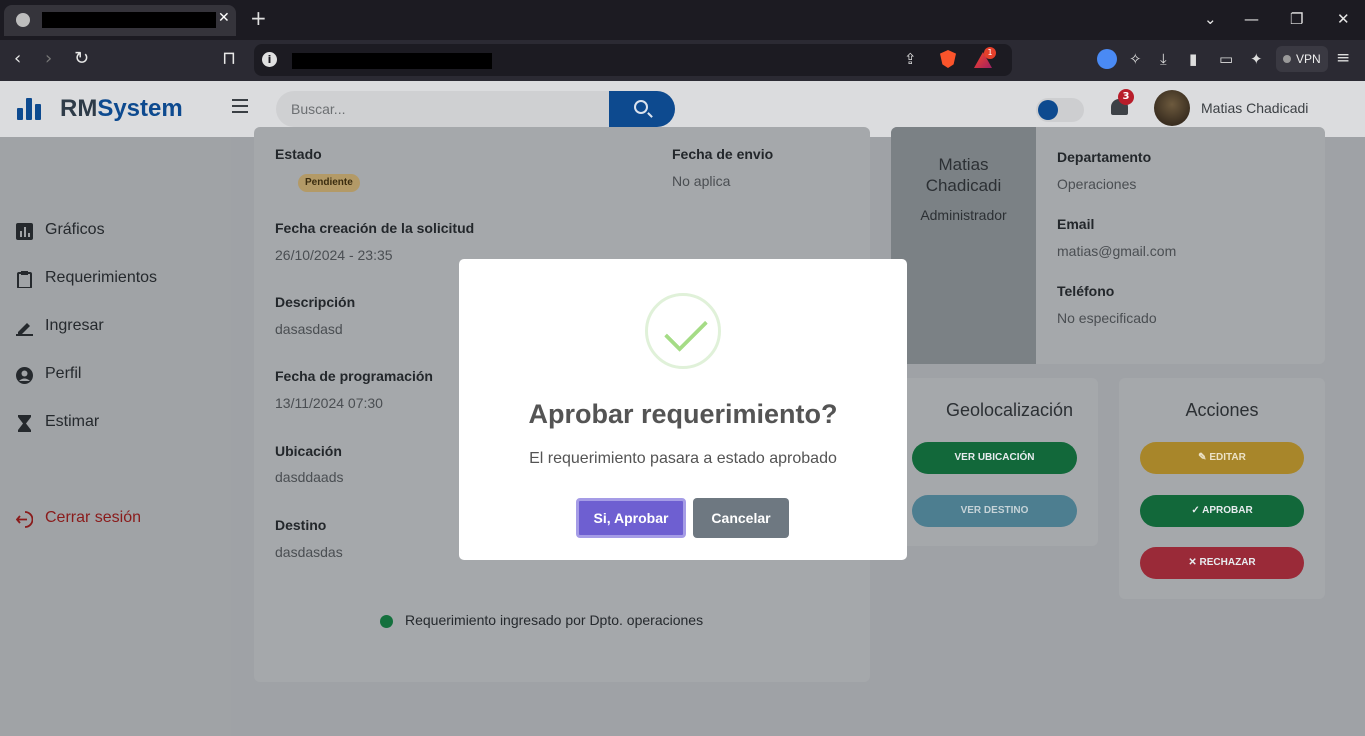 The height and width of the screenshot is (736, 1365). What do you see at coordinates (23, 20) in the screenshot?
I see `globe-icon` at bounding box center [23, 20].